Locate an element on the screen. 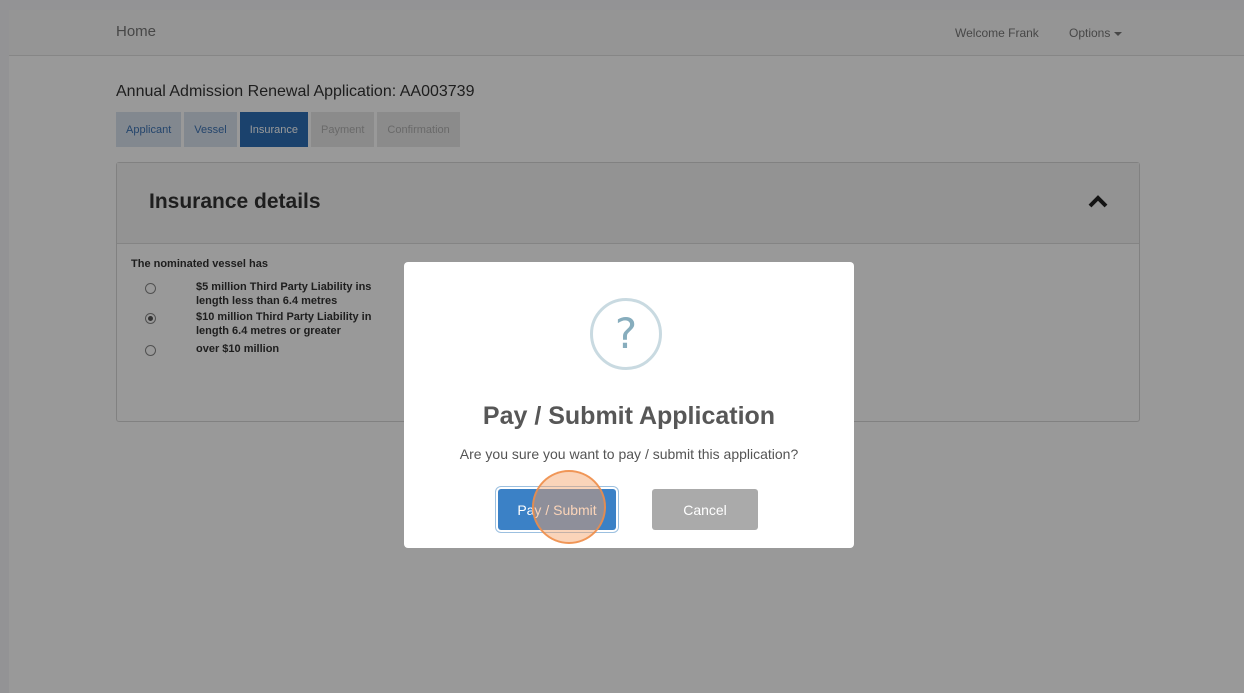  question-mark-icon: ? is located at coordinates (626, 334).